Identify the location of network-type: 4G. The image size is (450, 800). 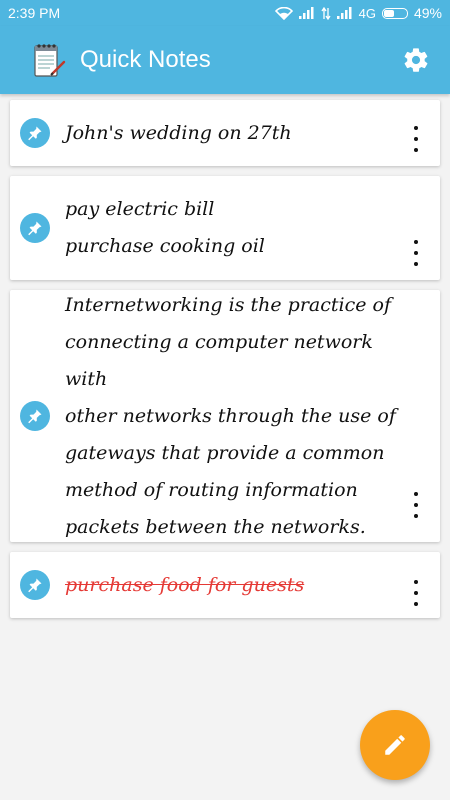
(367, 13).